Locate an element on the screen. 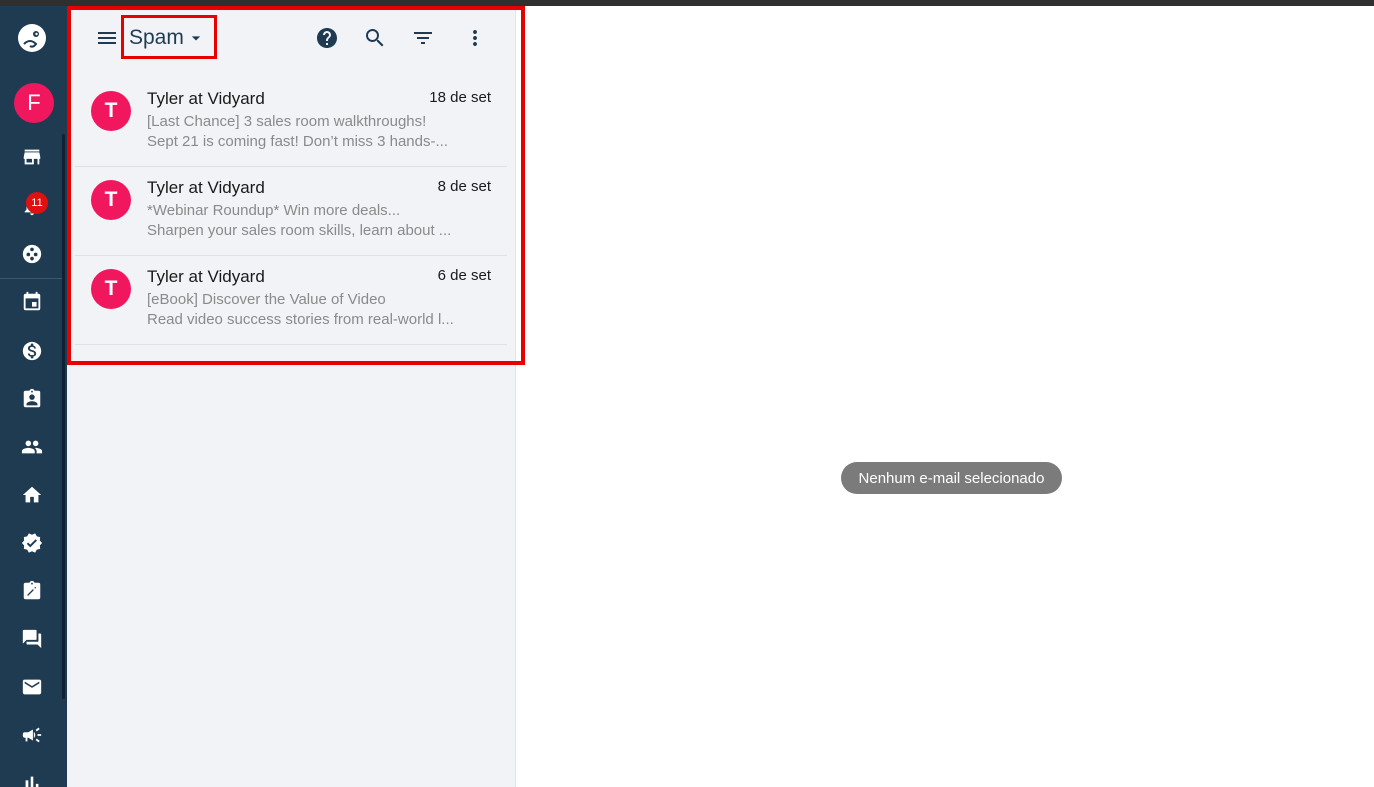 The image size is (1374, 787). sidebar-item-verified is located at coordinates (32, 543).